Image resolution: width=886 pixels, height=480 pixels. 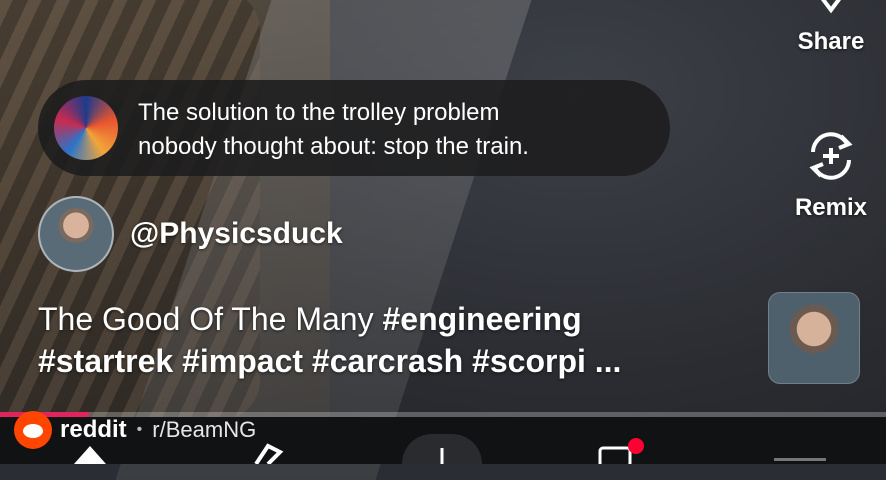 What do you see at coordinates (442, 456) in the screenshot?
I see `plus-icon` at bounding box center [442, 456].